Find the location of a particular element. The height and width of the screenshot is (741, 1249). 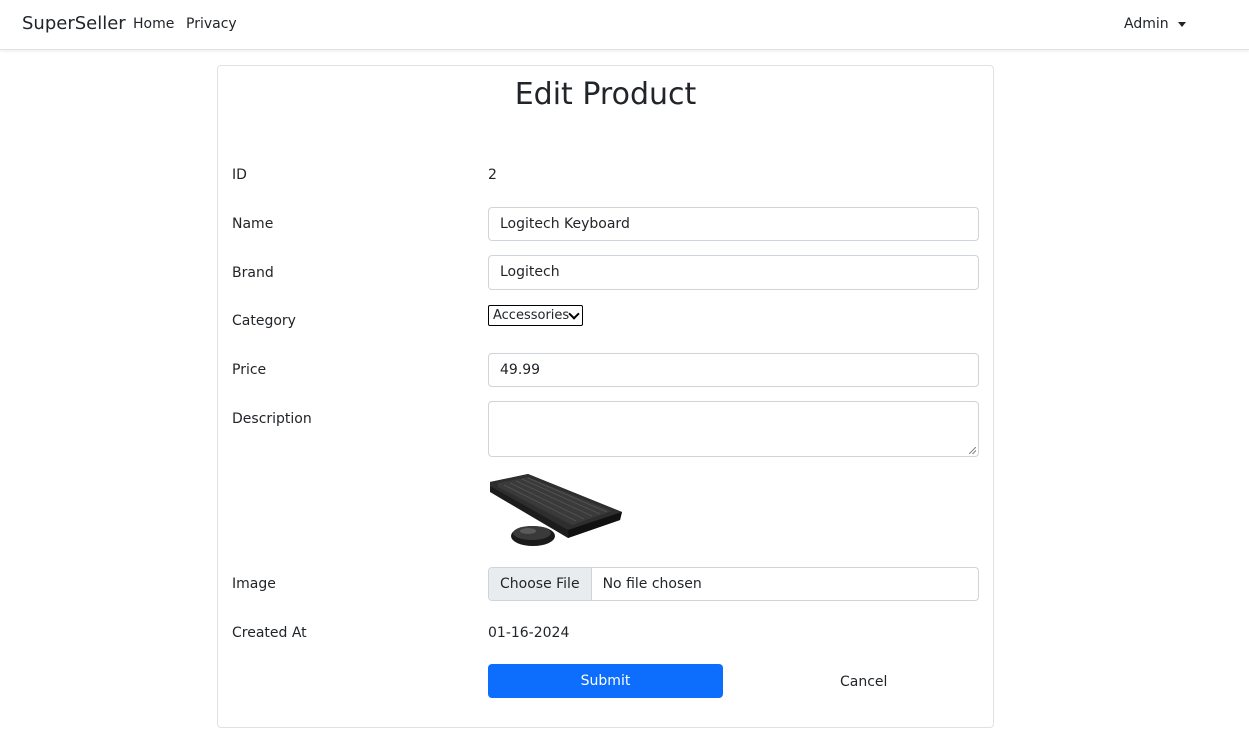

file-status: No file chosen is located at coordinates (652, 584).